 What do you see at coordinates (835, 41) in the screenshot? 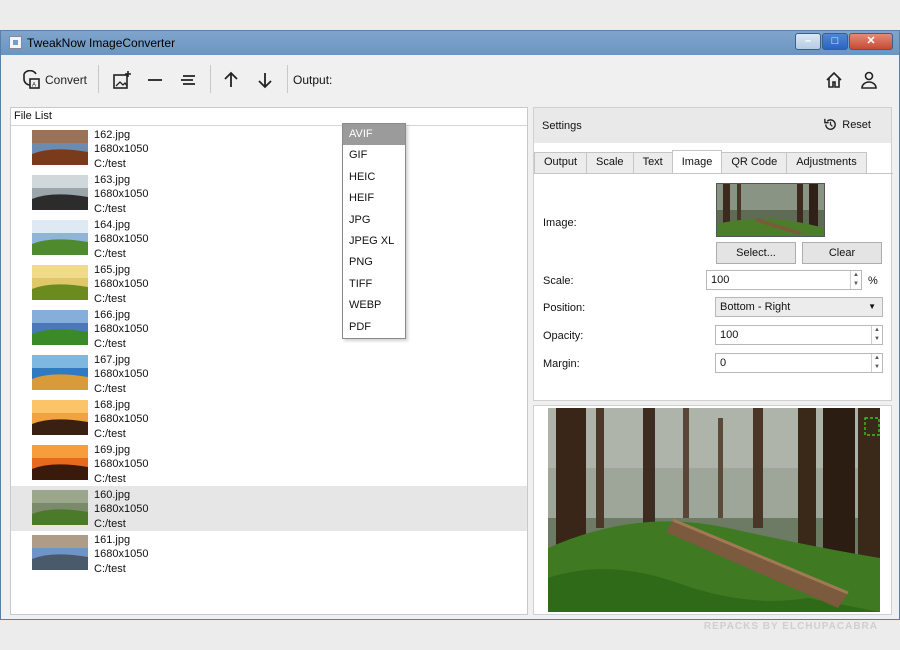
I see `maximize-button: □` at bounding box center [835, 41].